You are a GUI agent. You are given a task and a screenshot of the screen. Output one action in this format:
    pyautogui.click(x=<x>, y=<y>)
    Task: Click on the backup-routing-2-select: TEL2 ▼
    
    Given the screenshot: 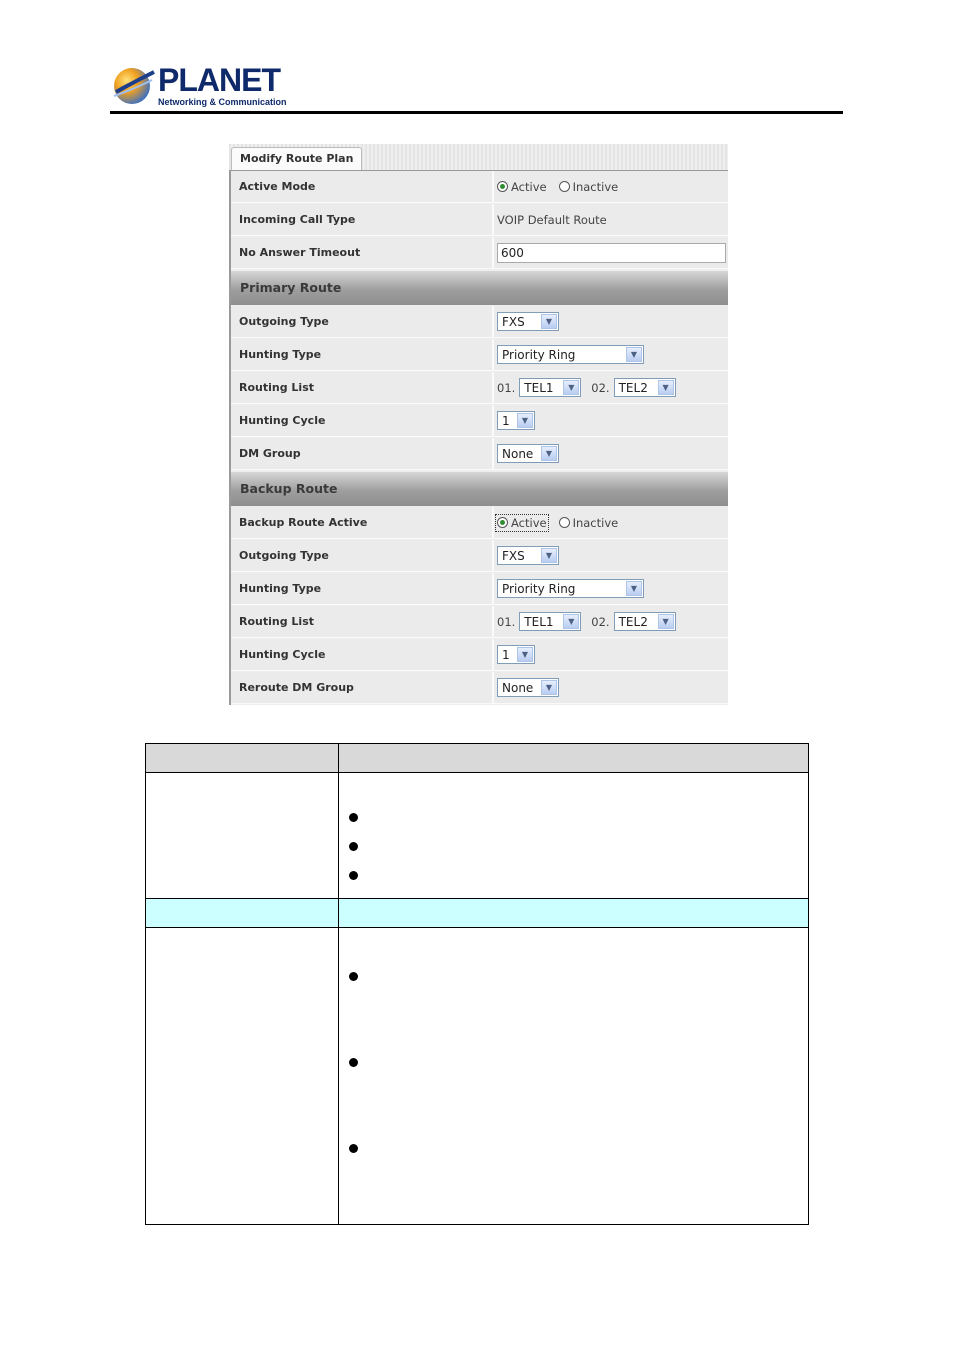 What is the action you would take?
    pyautogui.click(x=644, y=621)
    